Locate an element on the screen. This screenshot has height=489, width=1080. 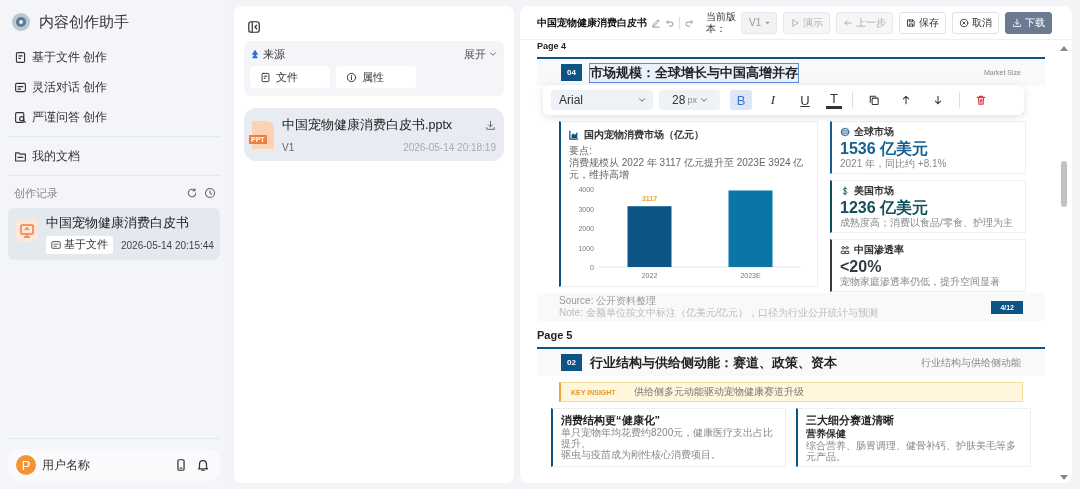
clock-icon is located at coordinates (210, 193).